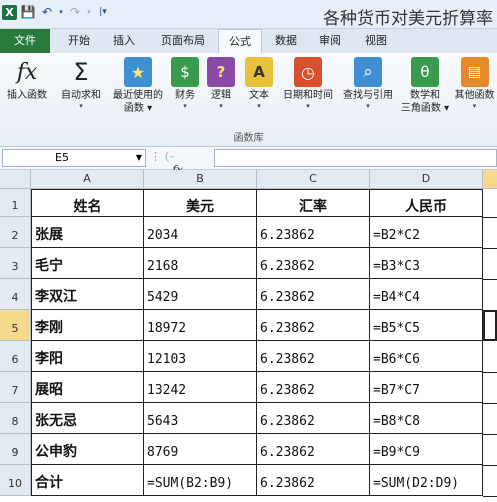 Image resolution: width=497 pixels, height=502 pixels. I want to click on undo-dropdown-icon: ▾, so click(61, 12).